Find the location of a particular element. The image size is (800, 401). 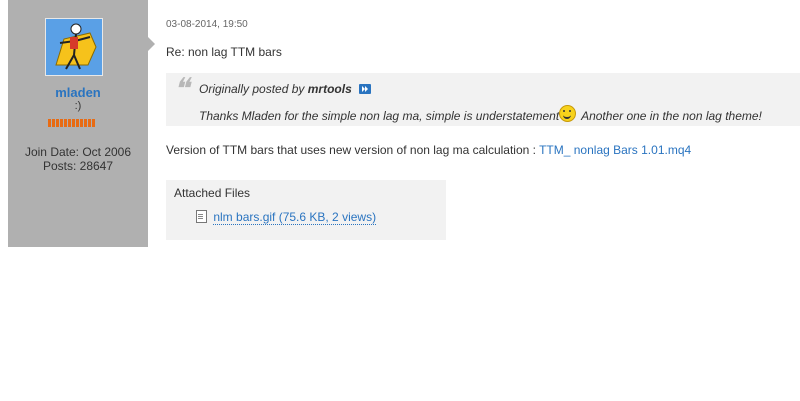

attachment-link: nlm bars.gif (75.6 KB, 2 views) is located at coordinates (295, 217).